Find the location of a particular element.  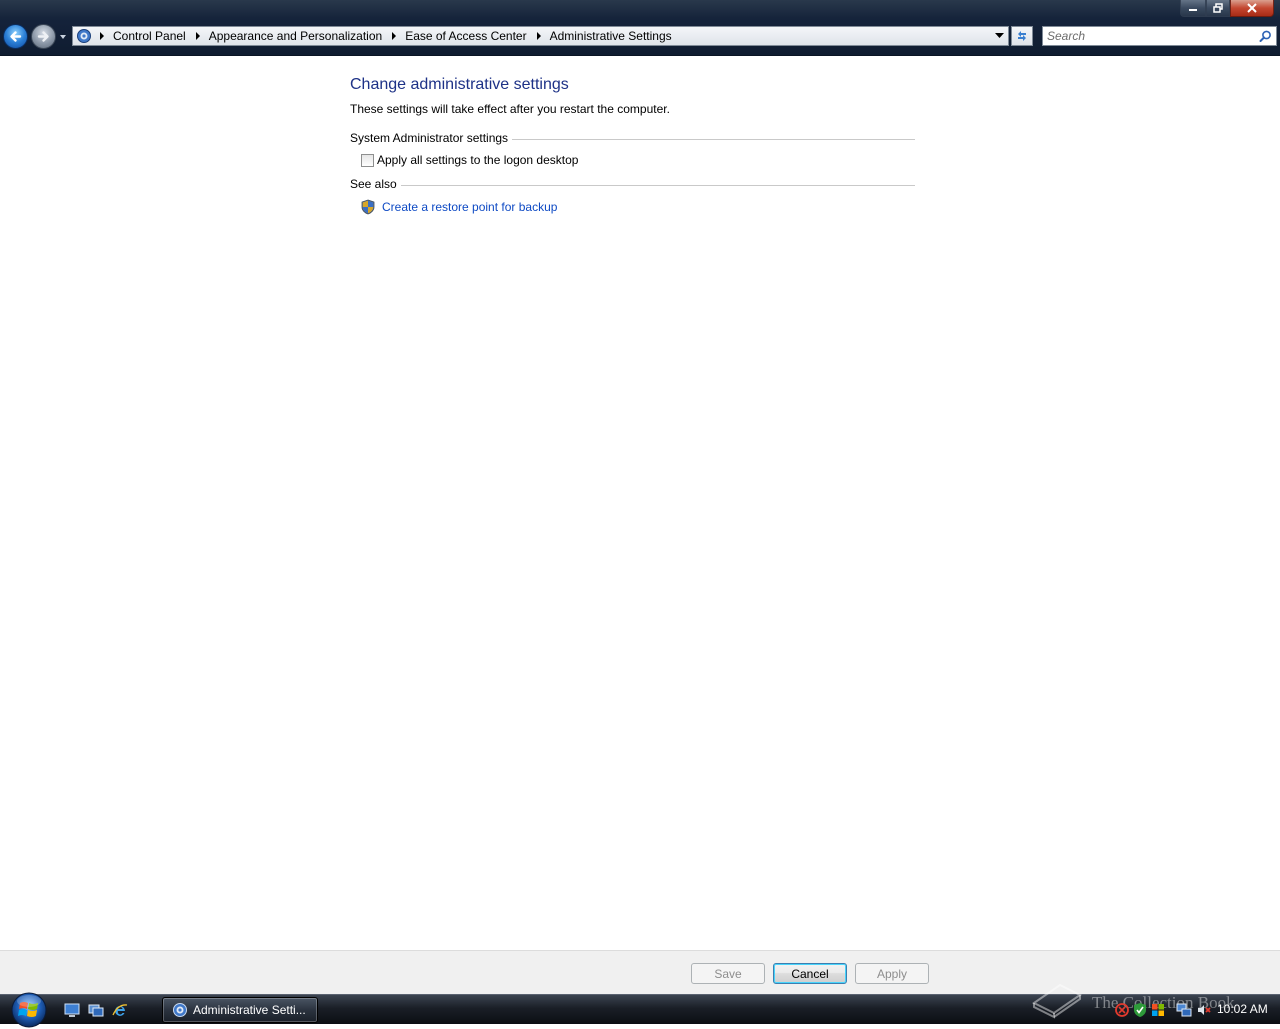

forward-arrow-icon is located at coordinates (43, 36).